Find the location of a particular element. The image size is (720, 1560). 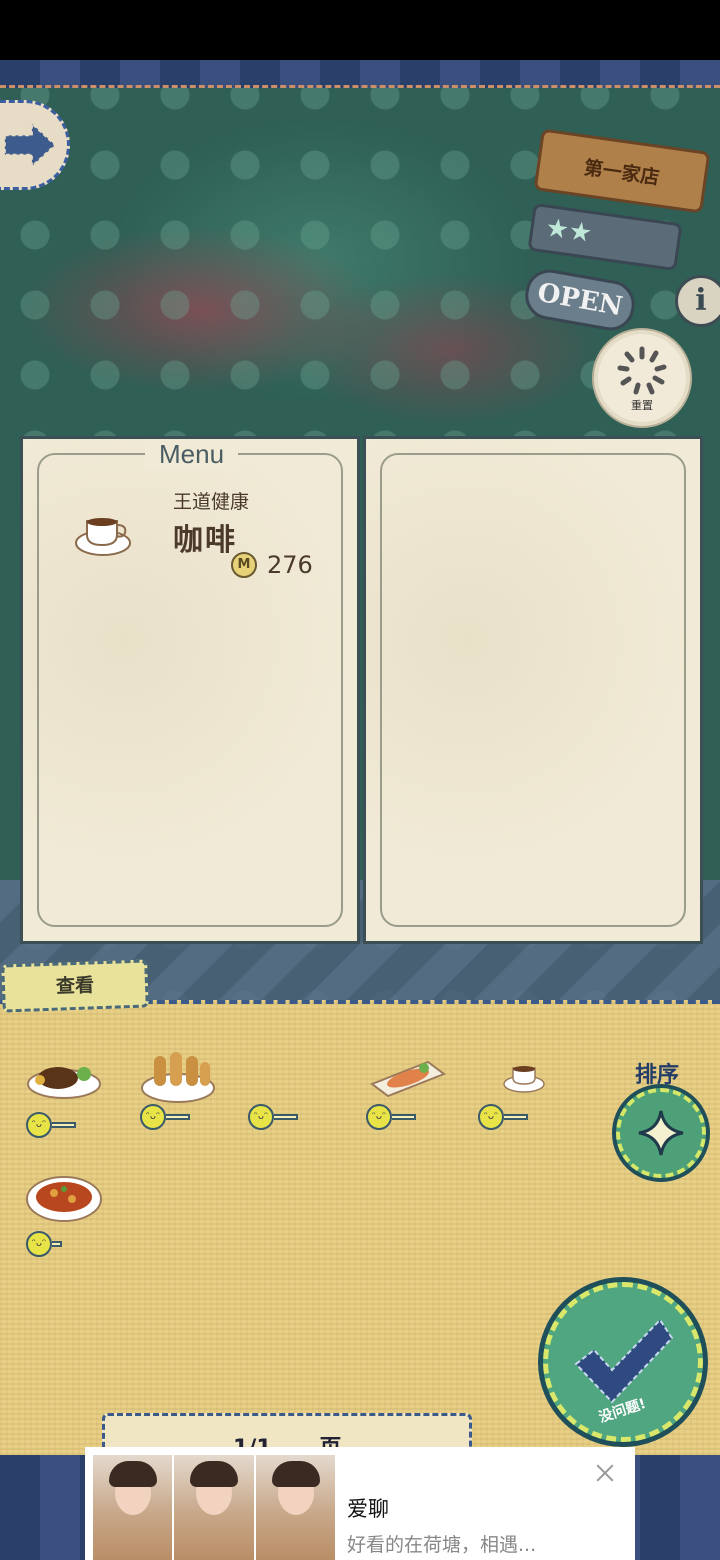

grilled-salmon-dish: ᵔᴗᵔ is located at coordinates (407, 1102).